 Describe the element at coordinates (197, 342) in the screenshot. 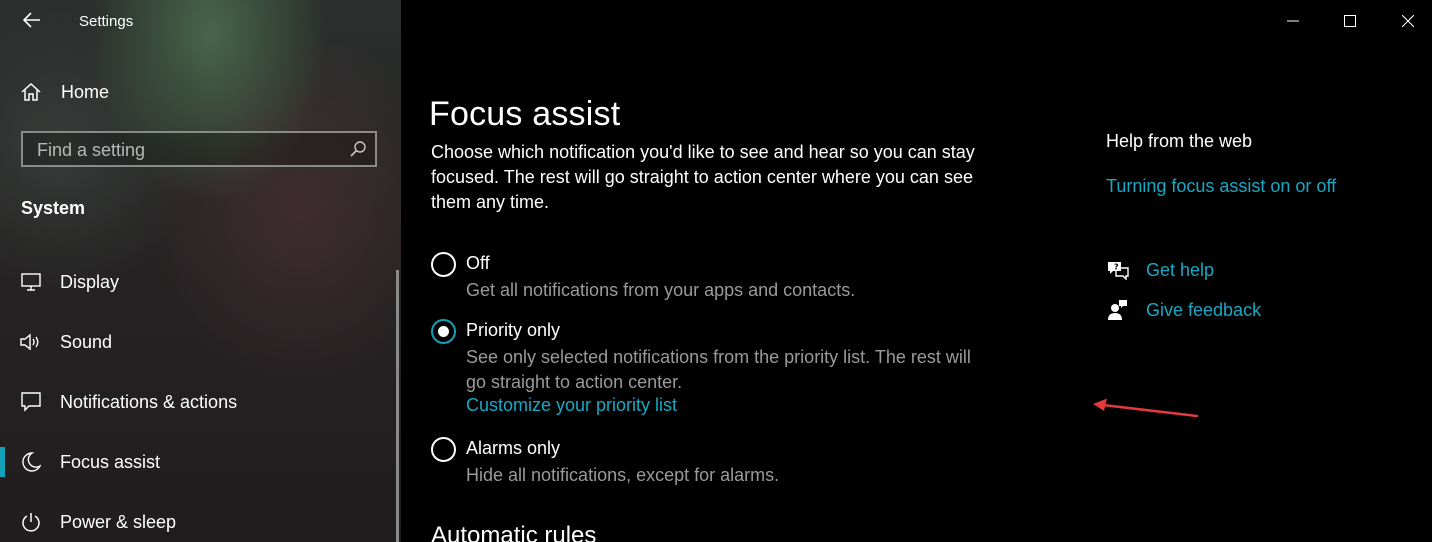

I see `sidebar-item-sound: Sound` at that location.